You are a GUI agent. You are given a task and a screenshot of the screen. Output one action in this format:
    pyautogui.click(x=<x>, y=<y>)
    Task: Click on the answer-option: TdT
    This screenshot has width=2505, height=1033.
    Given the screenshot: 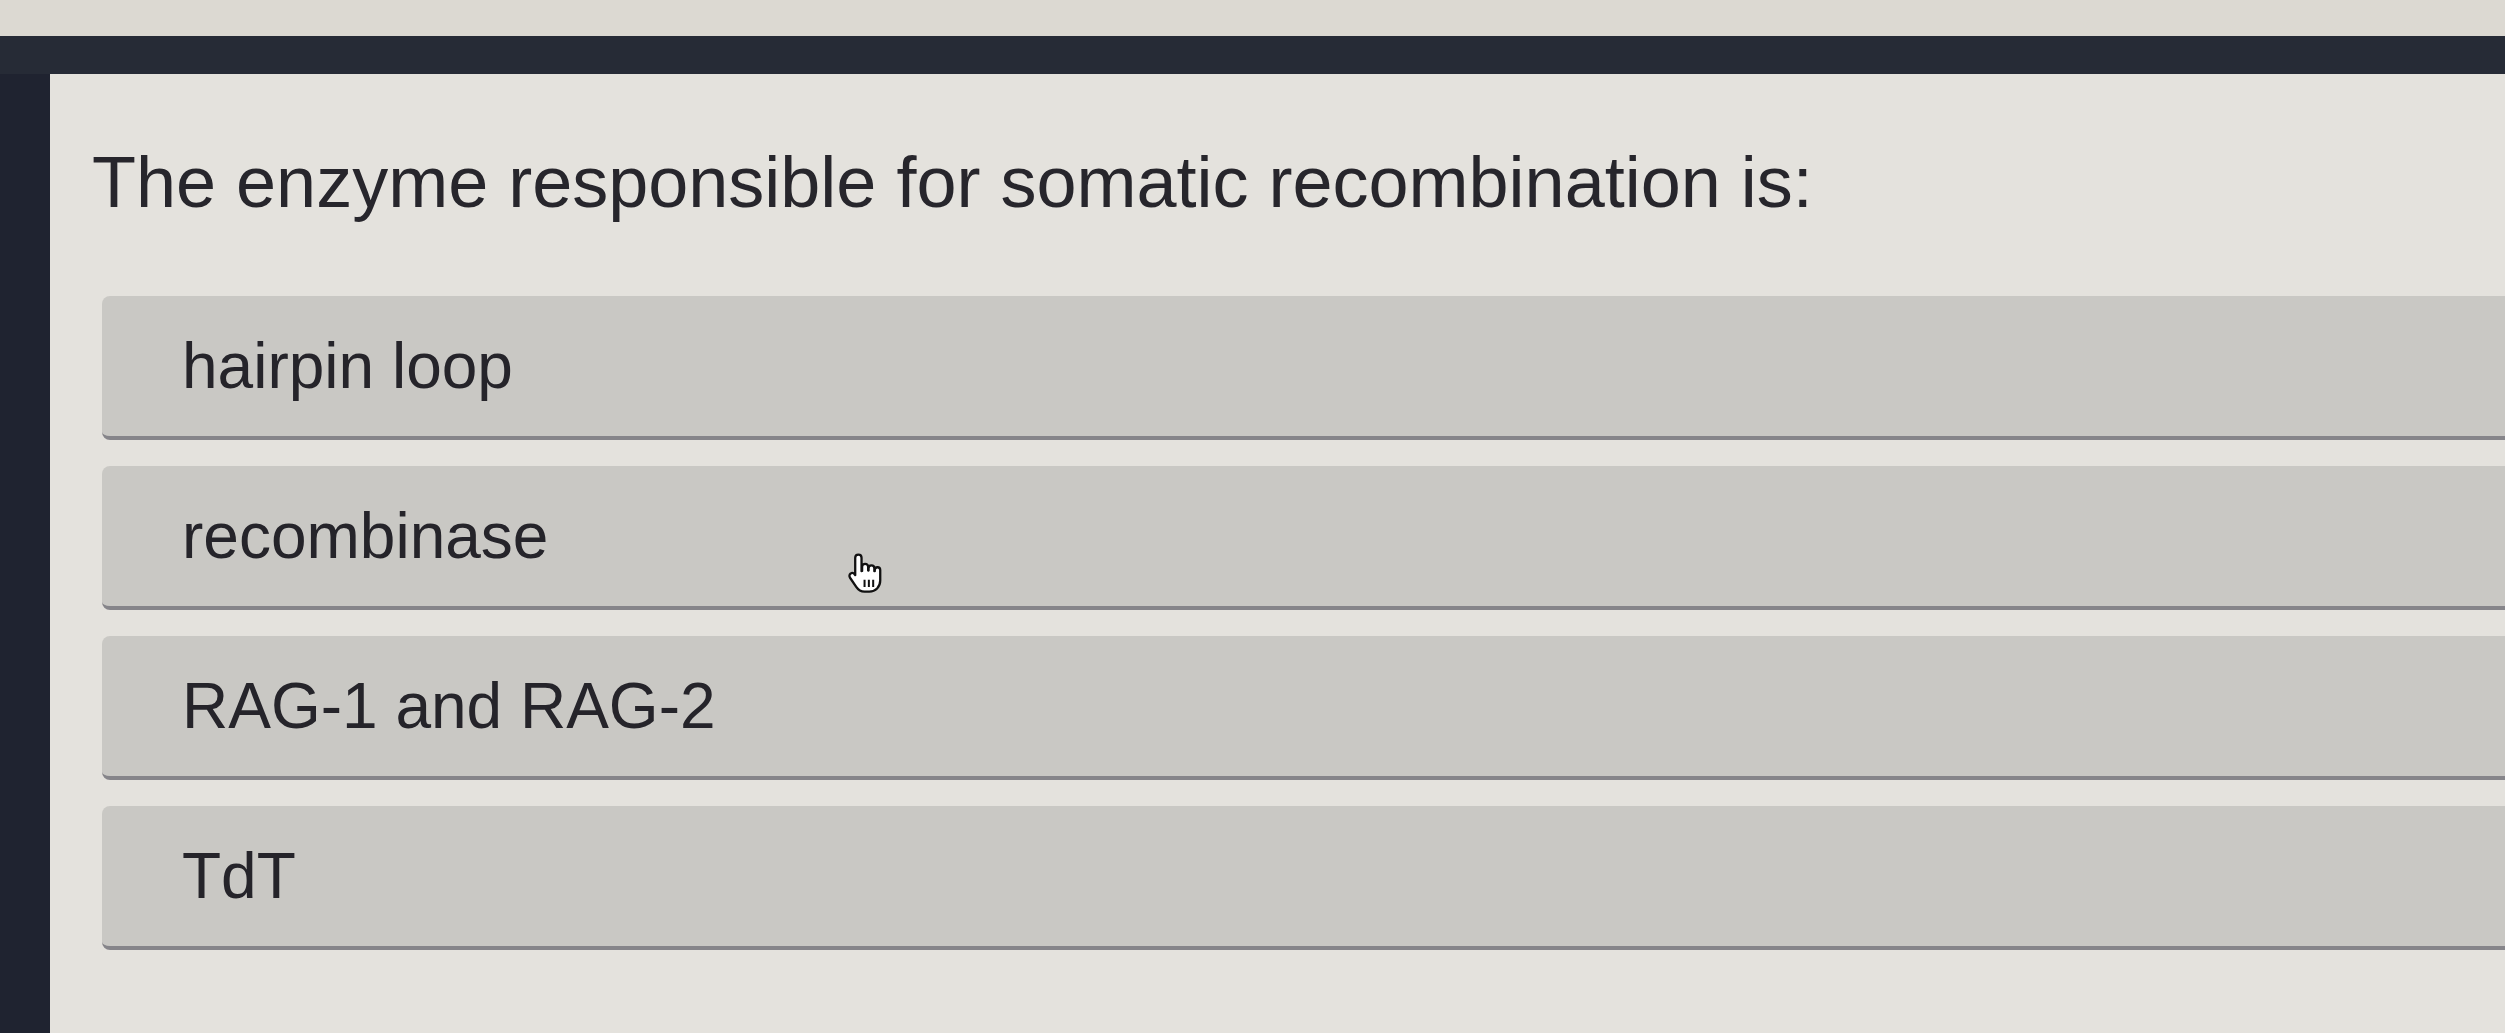 What is the action you would take?
    pyautogui.click(x=1303, y=878)
    